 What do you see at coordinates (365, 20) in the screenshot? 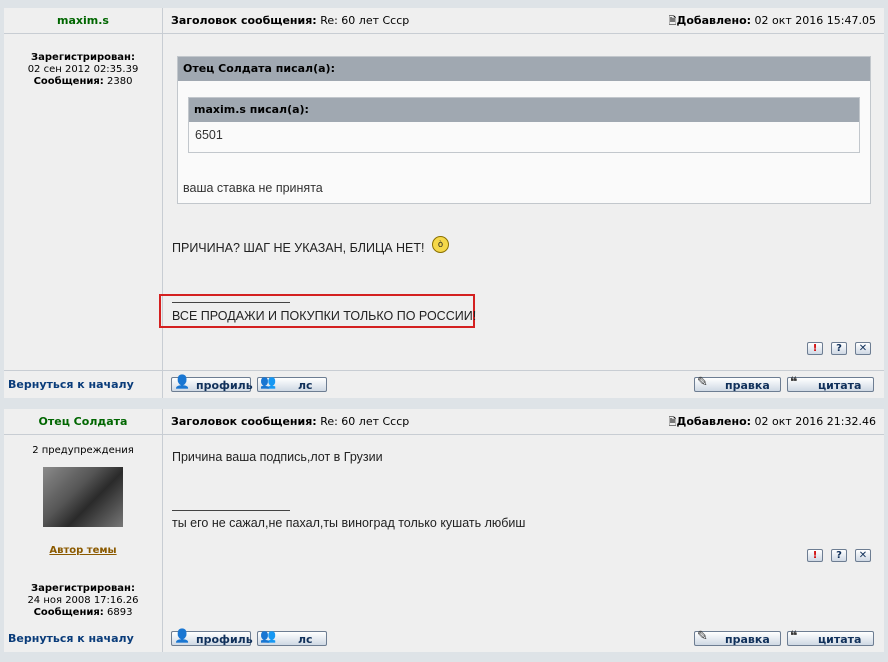
I see `post-1-subject-text: Re: 60 лет Ссср` at bounding box center [365, 20].